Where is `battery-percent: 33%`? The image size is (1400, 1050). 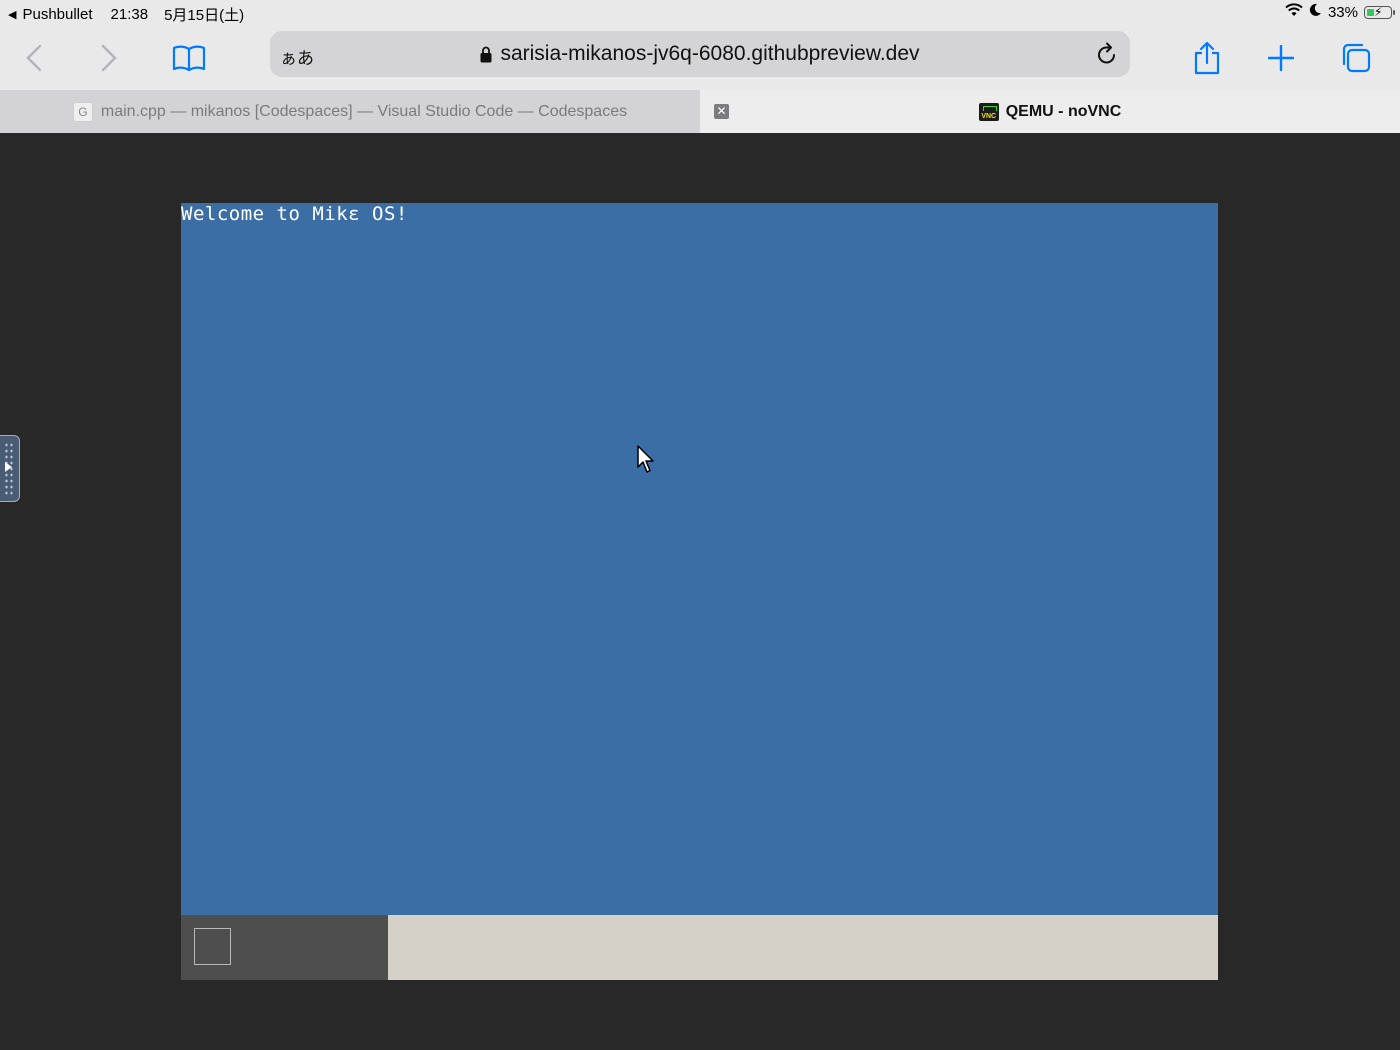 battery-percent: 33% is located at coordinates (1342, 12).